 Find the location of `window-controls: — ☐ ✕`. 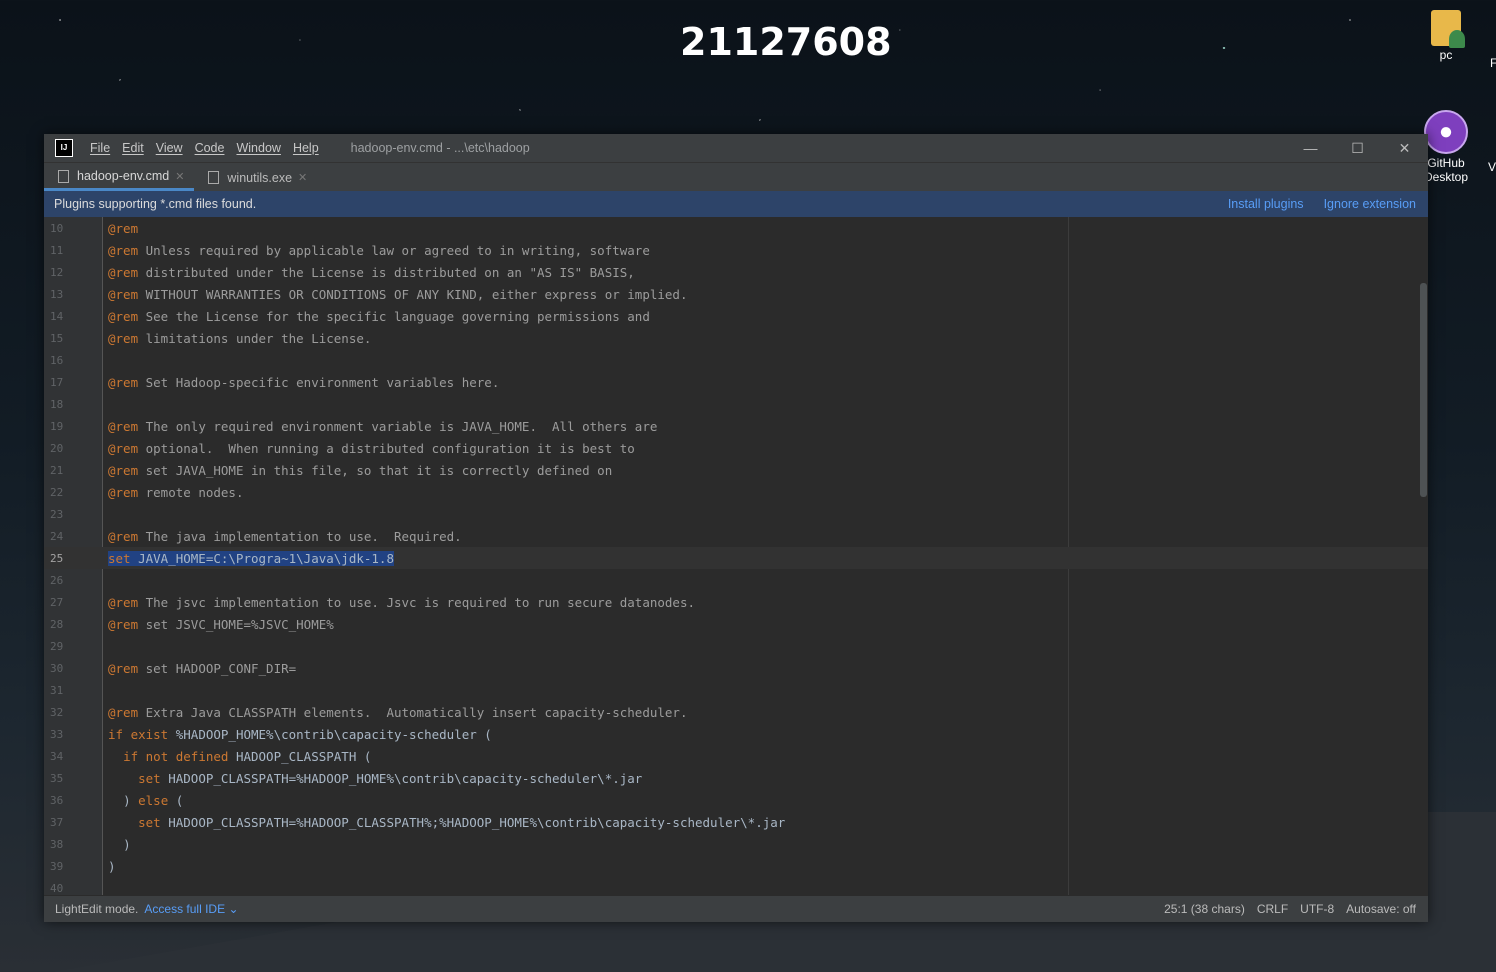

window-controls: — ☐ ✕ is located at coordinates (1357, 148).